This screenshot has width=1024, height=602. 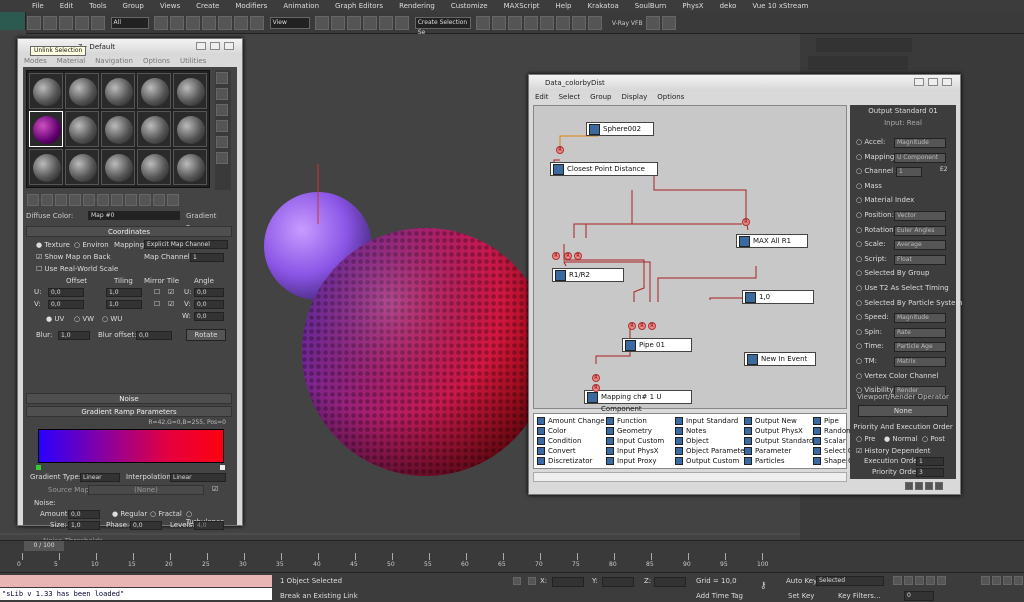 What do you see at coordinates (1007, 580) in the screenshot?
I see `pan-icon` at bounding box center [1007, 580].